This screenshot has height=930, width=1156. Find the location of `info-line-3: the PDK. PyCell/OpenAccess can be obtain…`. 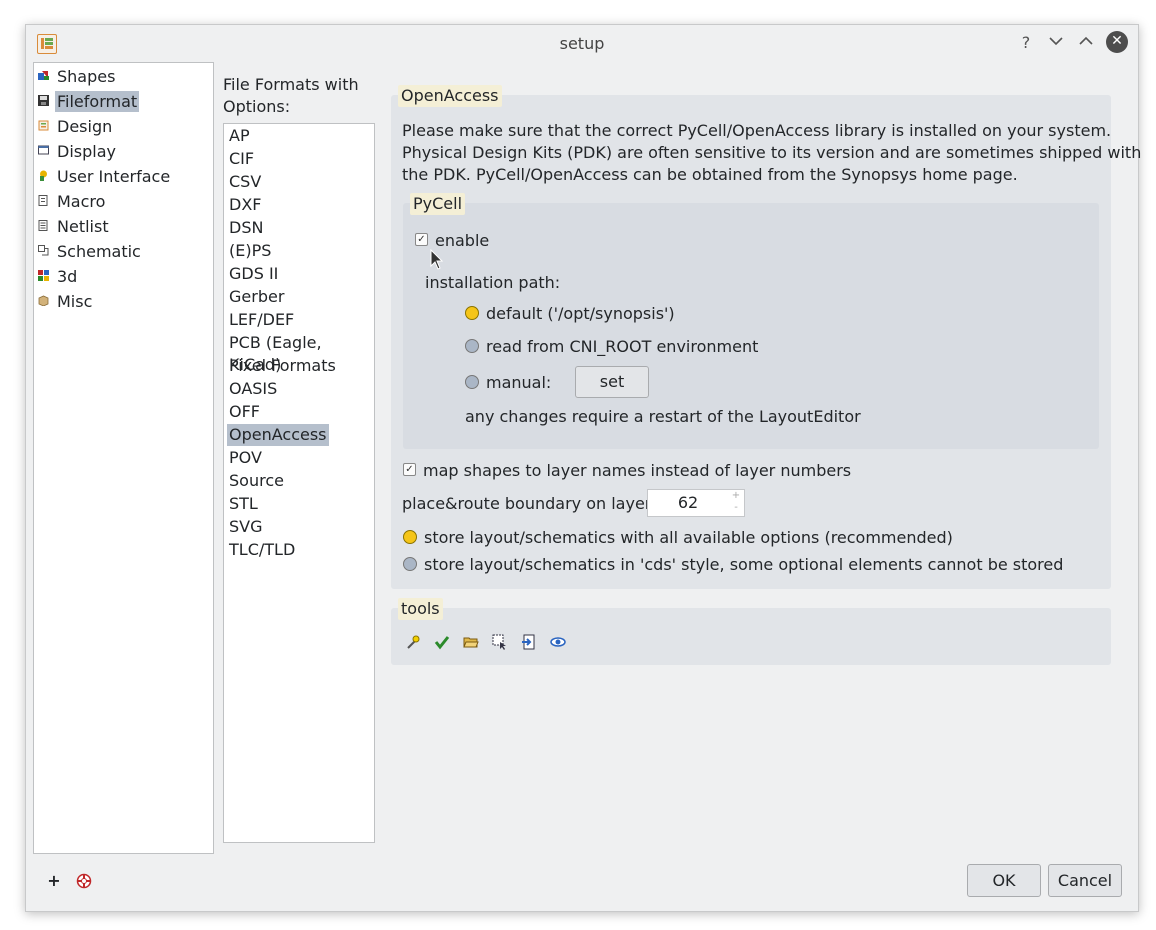

info-line-3: the PDK. PyCell/OpenAccess can be obtain… is located at coordinates (710, 174).